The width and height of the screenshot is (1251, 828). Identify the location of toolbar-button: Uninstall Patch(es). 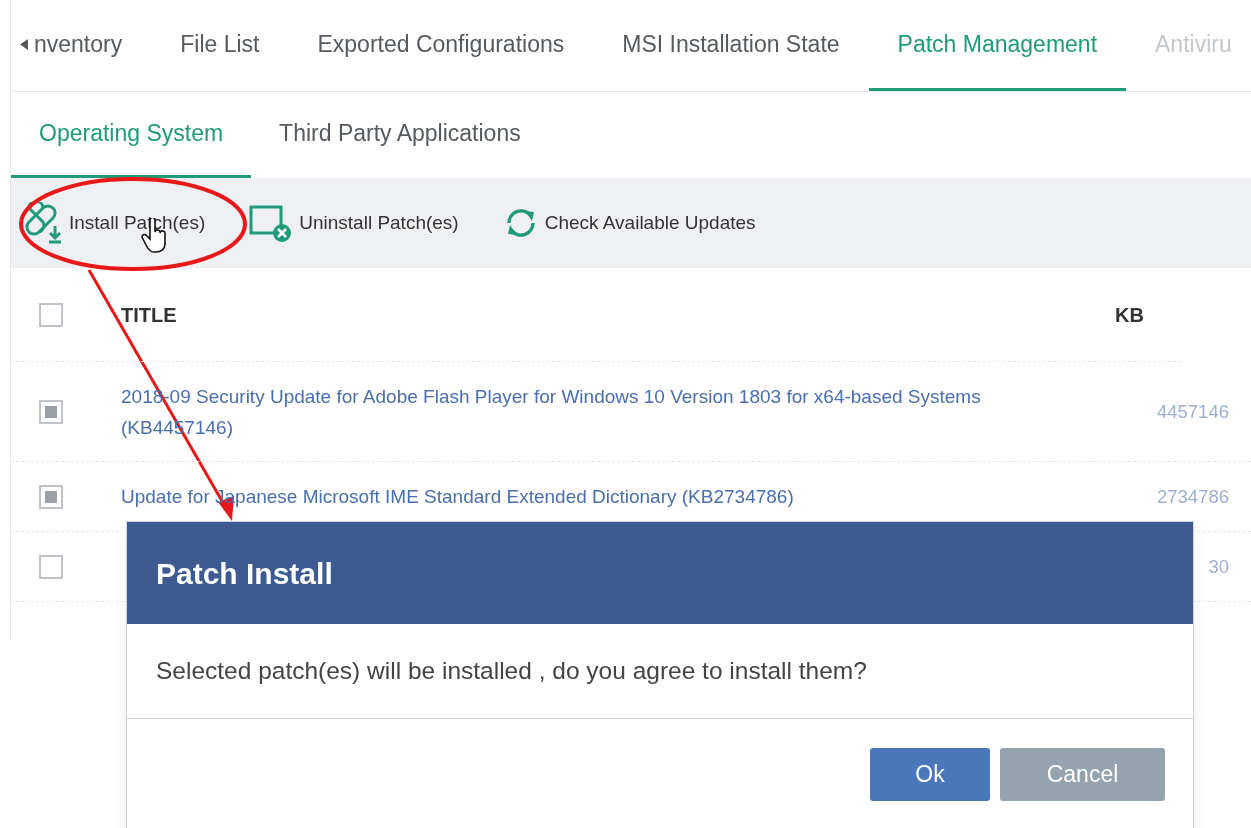
(354, 223).